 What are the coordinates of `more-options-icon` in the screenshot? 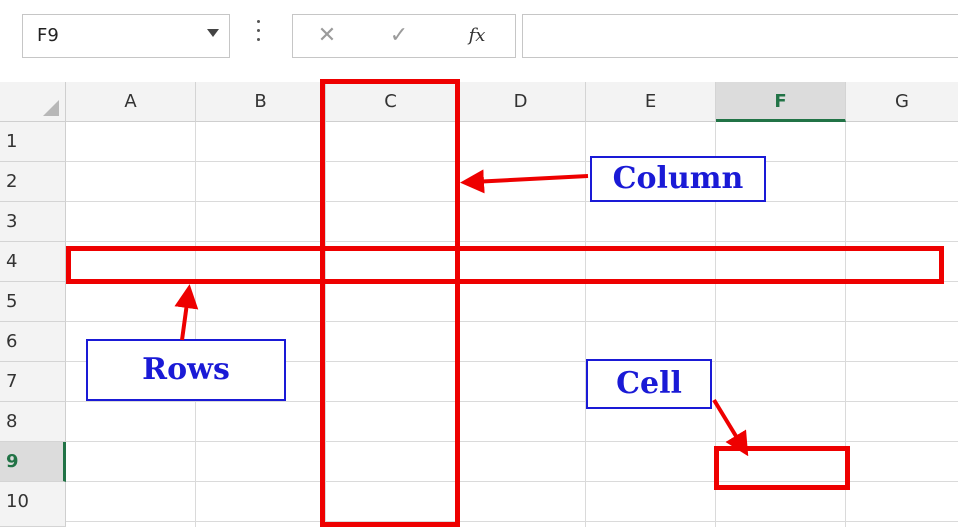 It's located at (259, 35).